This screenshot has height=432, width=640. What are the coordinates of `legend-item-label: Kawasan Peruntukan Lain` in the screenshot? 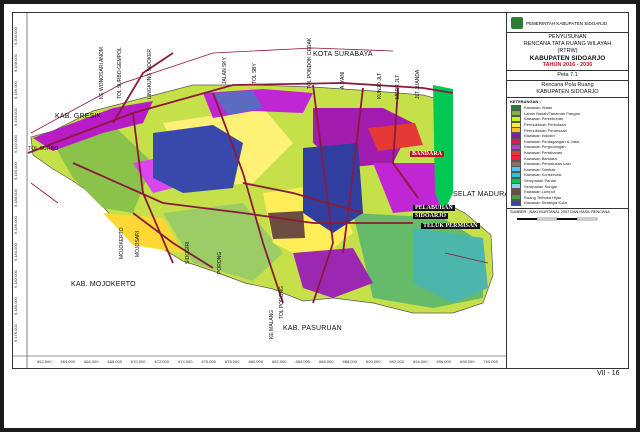 It's located at (547, 164).